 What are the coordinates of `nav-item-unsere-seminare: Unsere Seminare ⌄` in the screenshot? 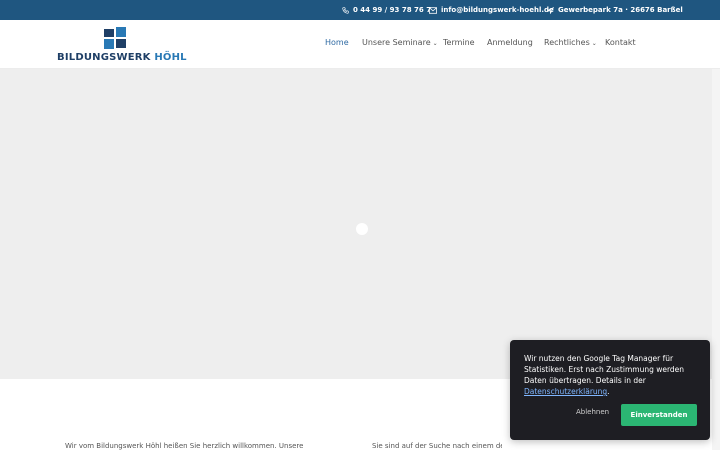 It's located at (400, 42).